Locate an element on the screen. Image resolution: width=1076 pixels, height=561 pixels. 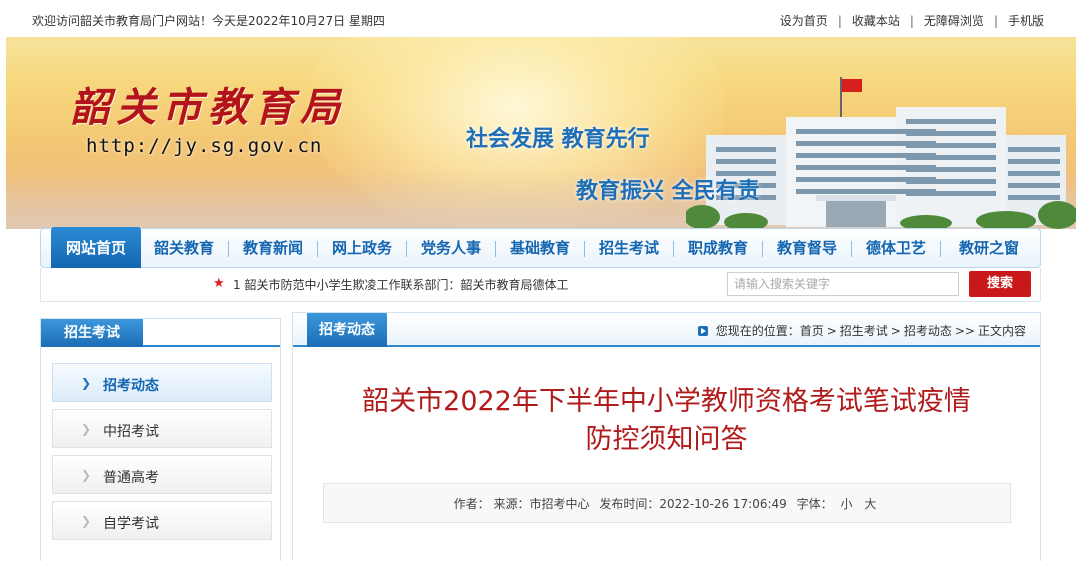
top-links: 设为首页 | 收藏本站 | 无障碍浏览 | 手机版 is located at coordinates (912, 21).